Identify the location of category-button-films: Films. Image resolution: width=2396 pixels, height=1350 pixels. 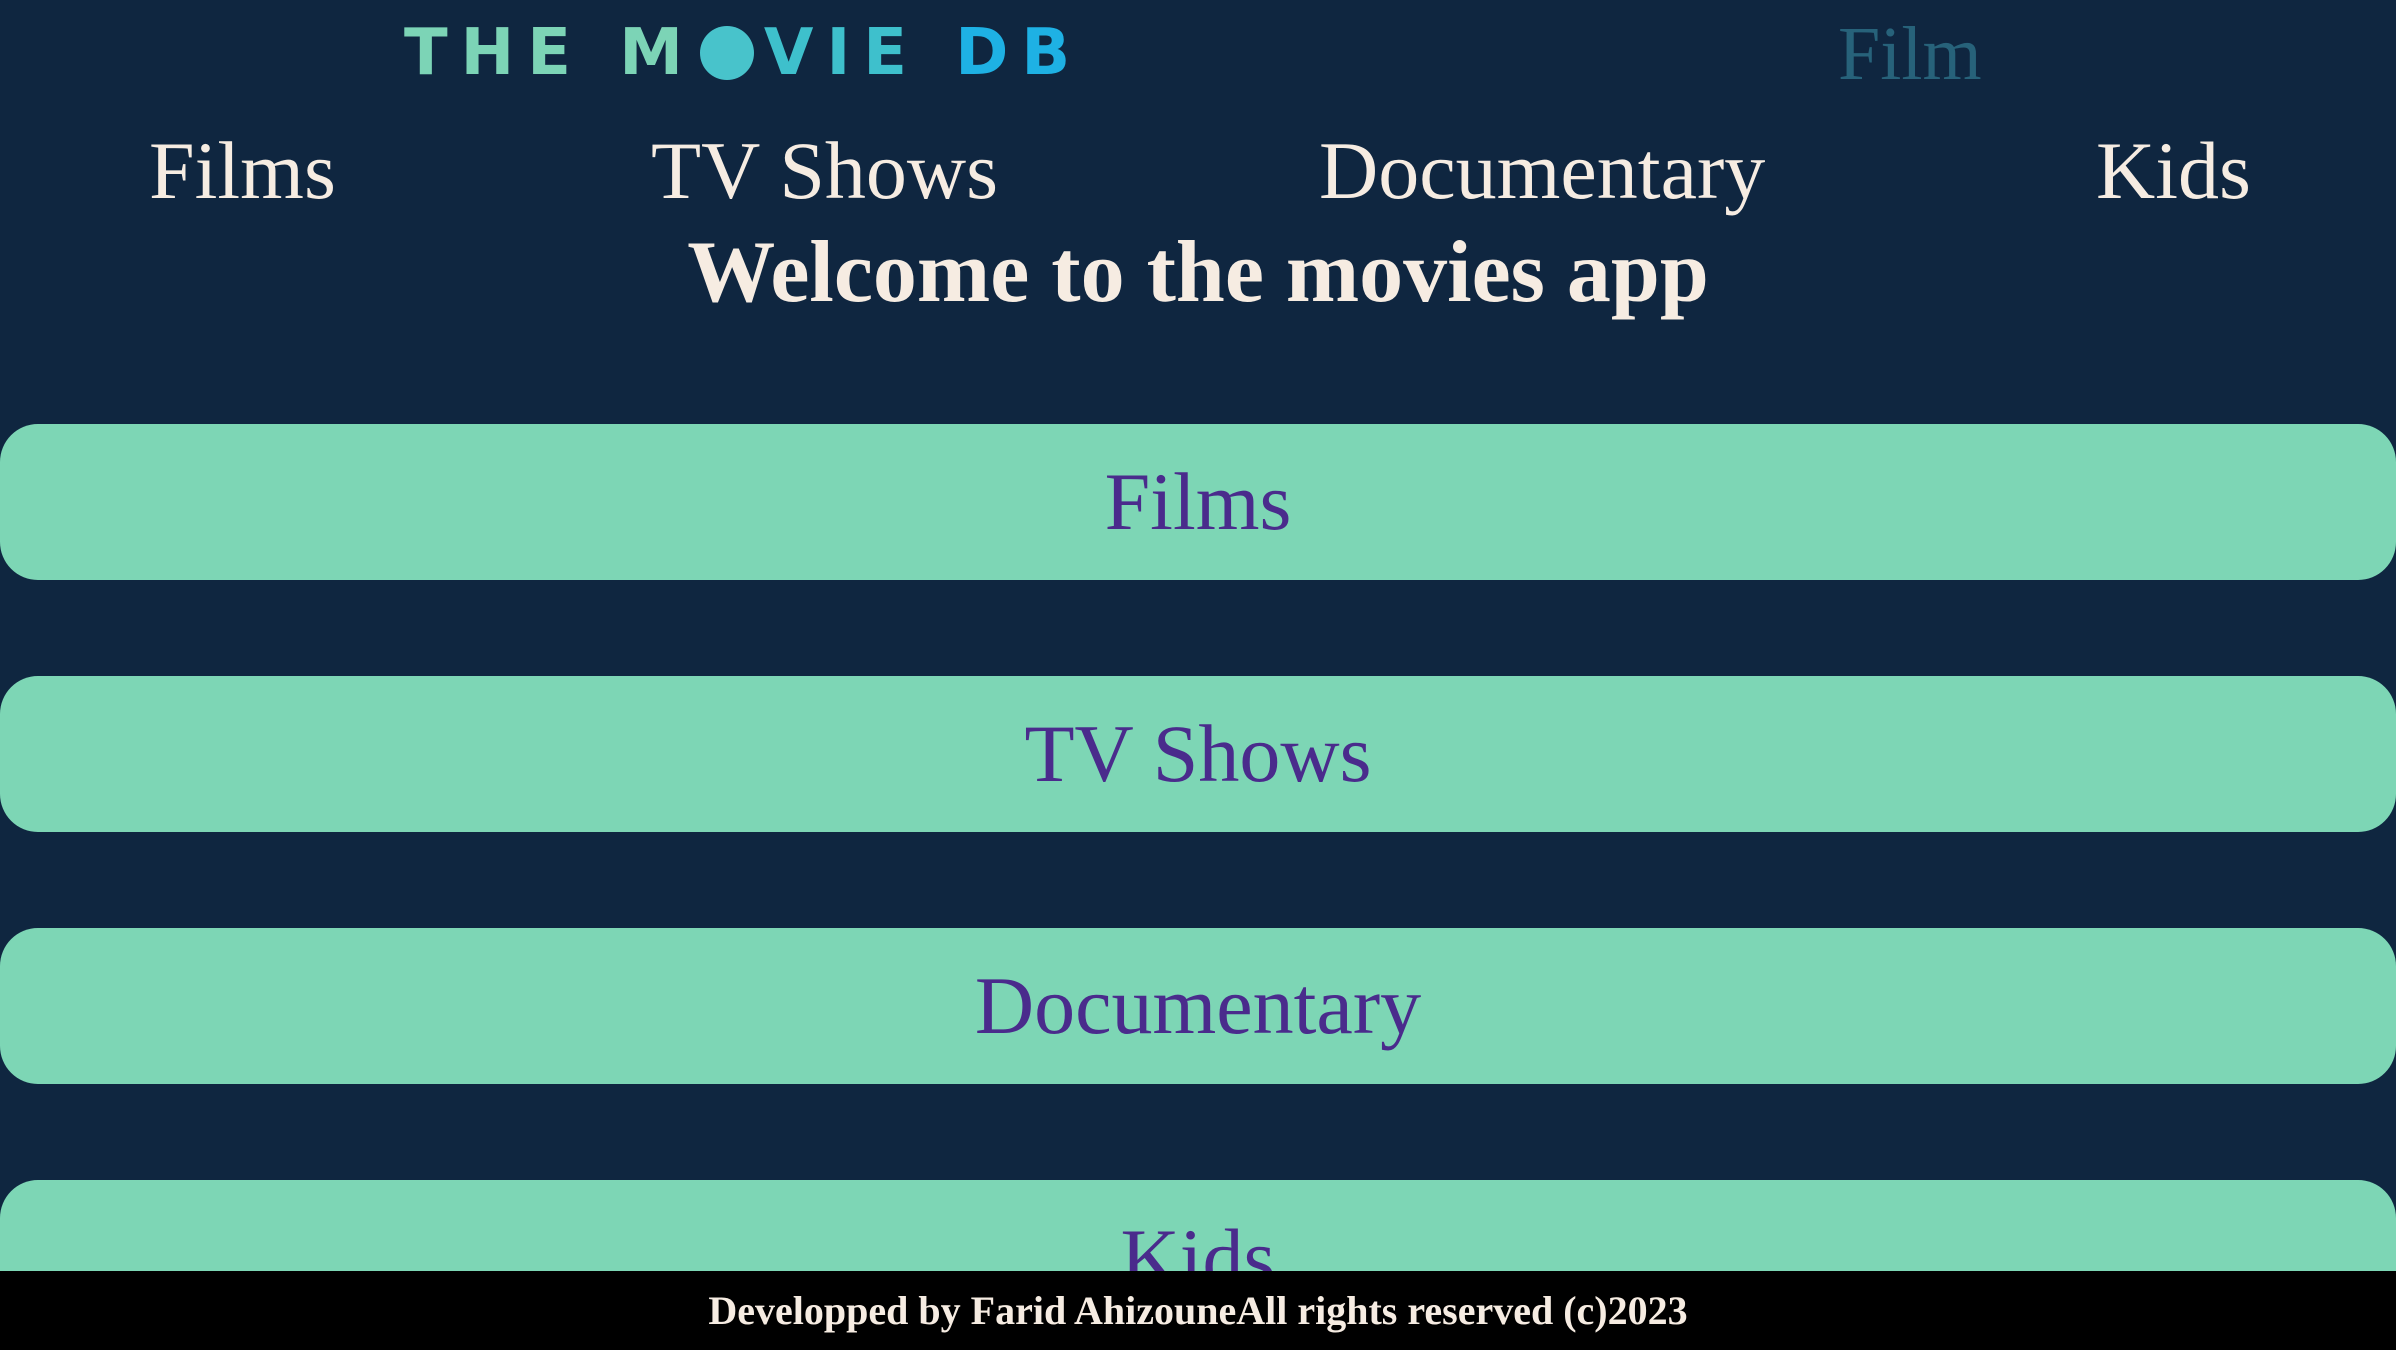
(1198, 502).